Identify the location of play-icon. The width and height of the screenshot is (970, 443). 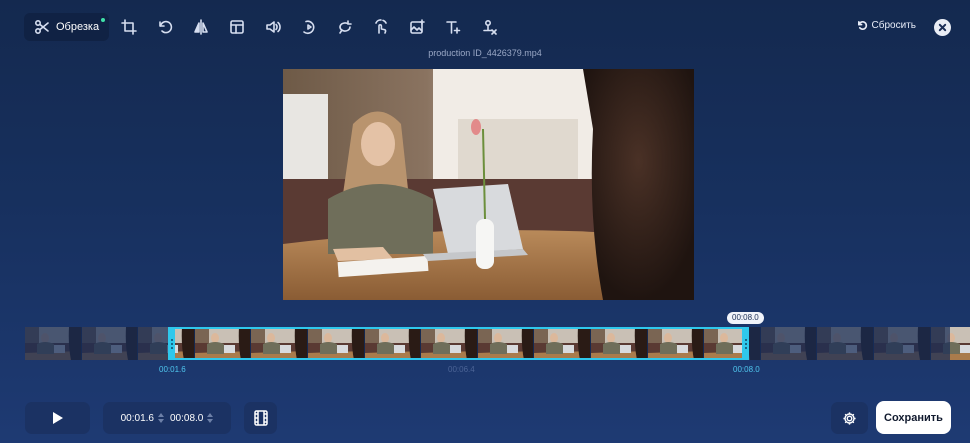
(57, 418).